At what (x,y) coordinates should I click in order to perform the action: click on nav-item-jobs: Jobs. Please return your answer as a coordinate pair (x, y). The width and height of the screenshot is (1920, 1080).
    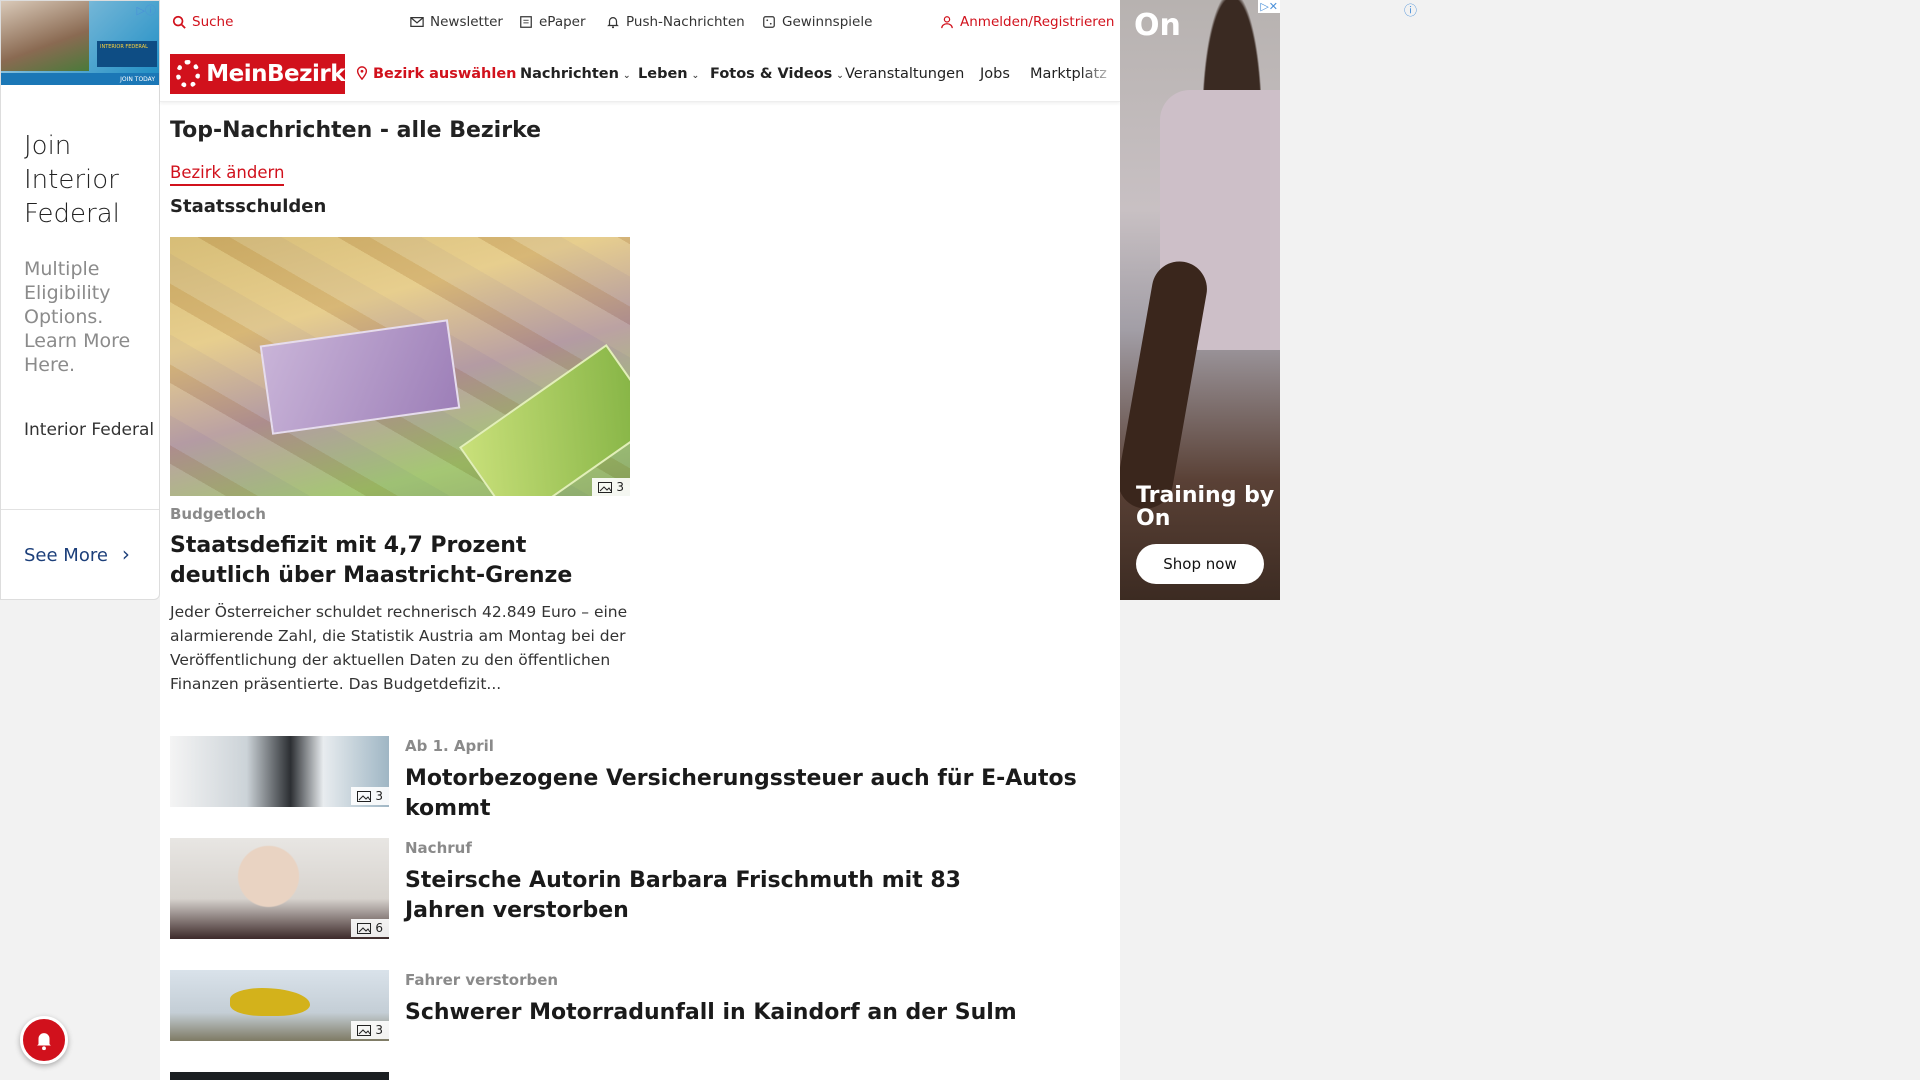
    Looking at the image, I should click on (995, 74).